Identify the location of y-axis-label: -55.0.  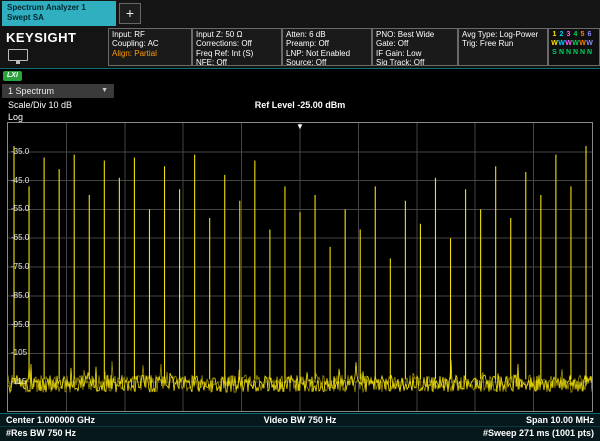
(20, 209).